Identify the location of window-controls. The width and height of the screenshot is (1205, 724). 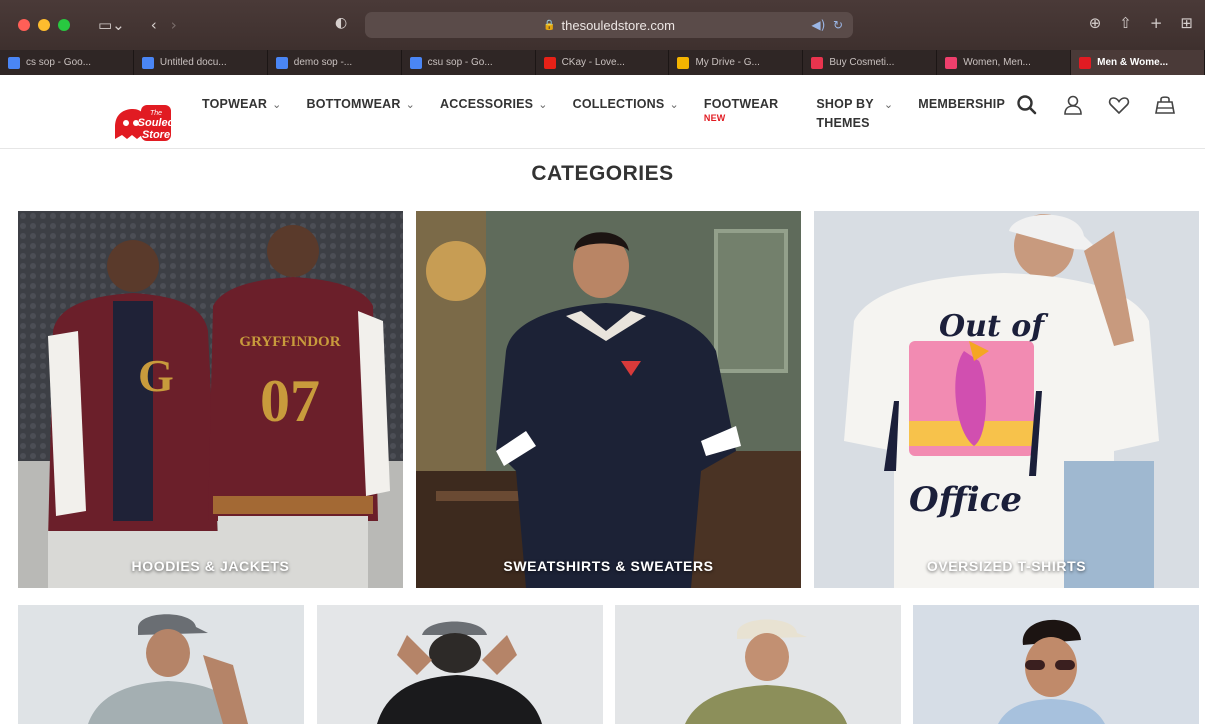
(44, 25).